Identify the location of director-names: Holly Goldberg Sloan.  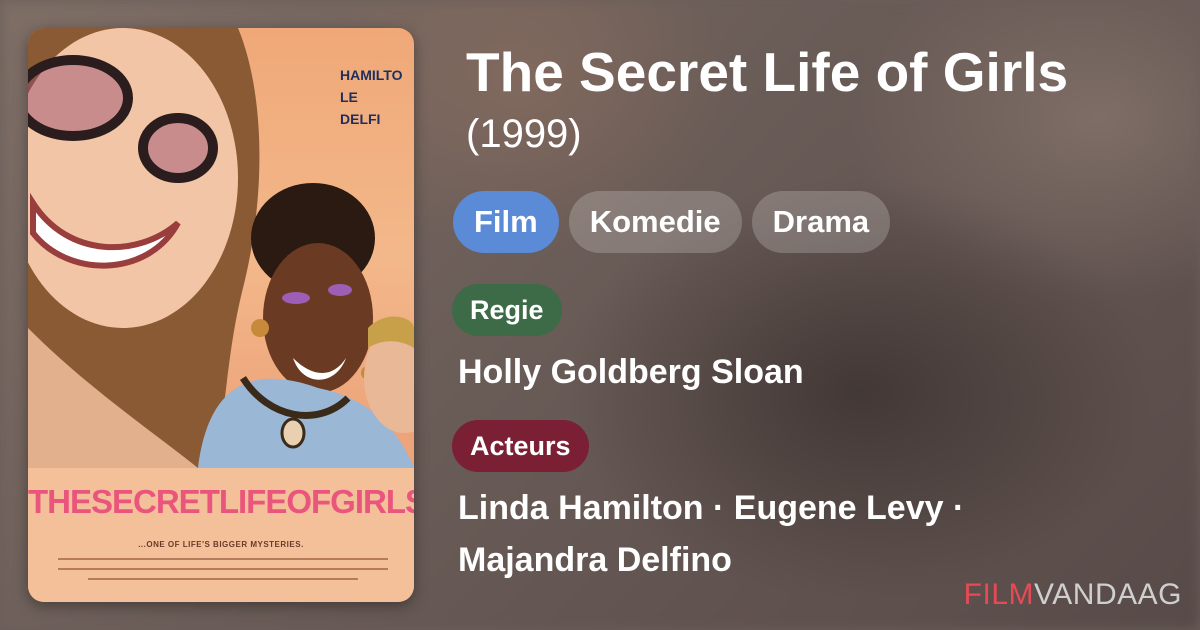
(631, 372).